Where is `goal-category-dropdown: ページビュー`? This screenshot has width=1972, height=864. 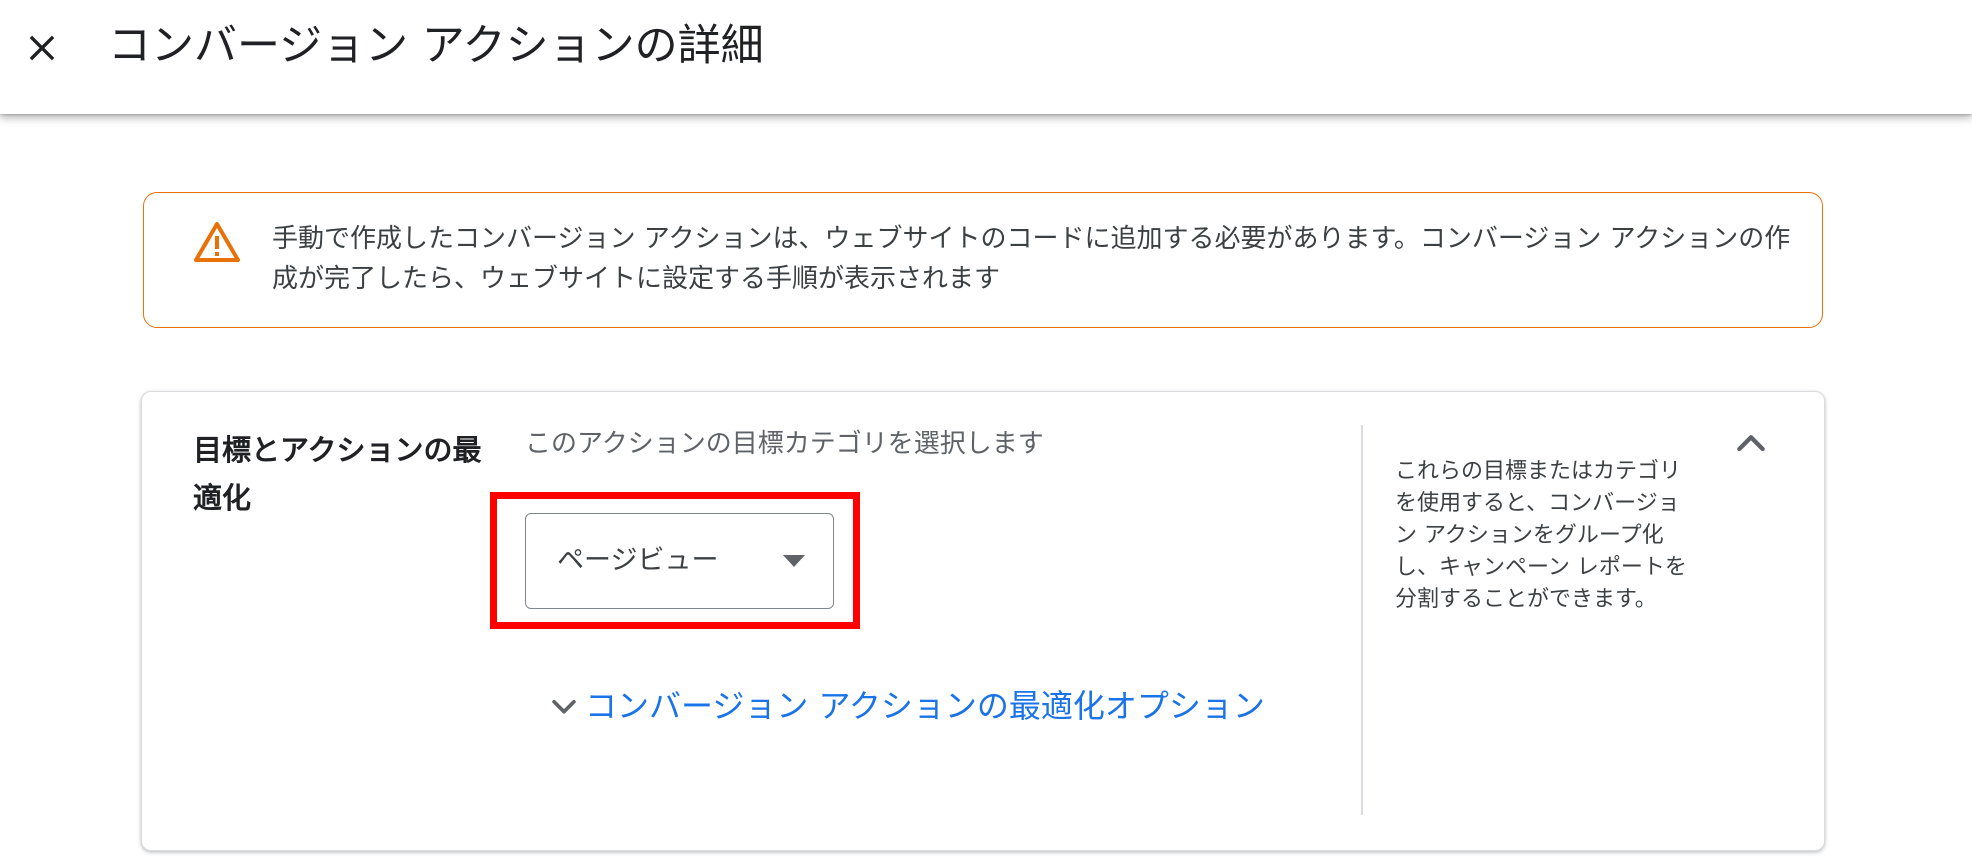
goal-category-dropdown: ページビュー is located at coordinates (679, 561).